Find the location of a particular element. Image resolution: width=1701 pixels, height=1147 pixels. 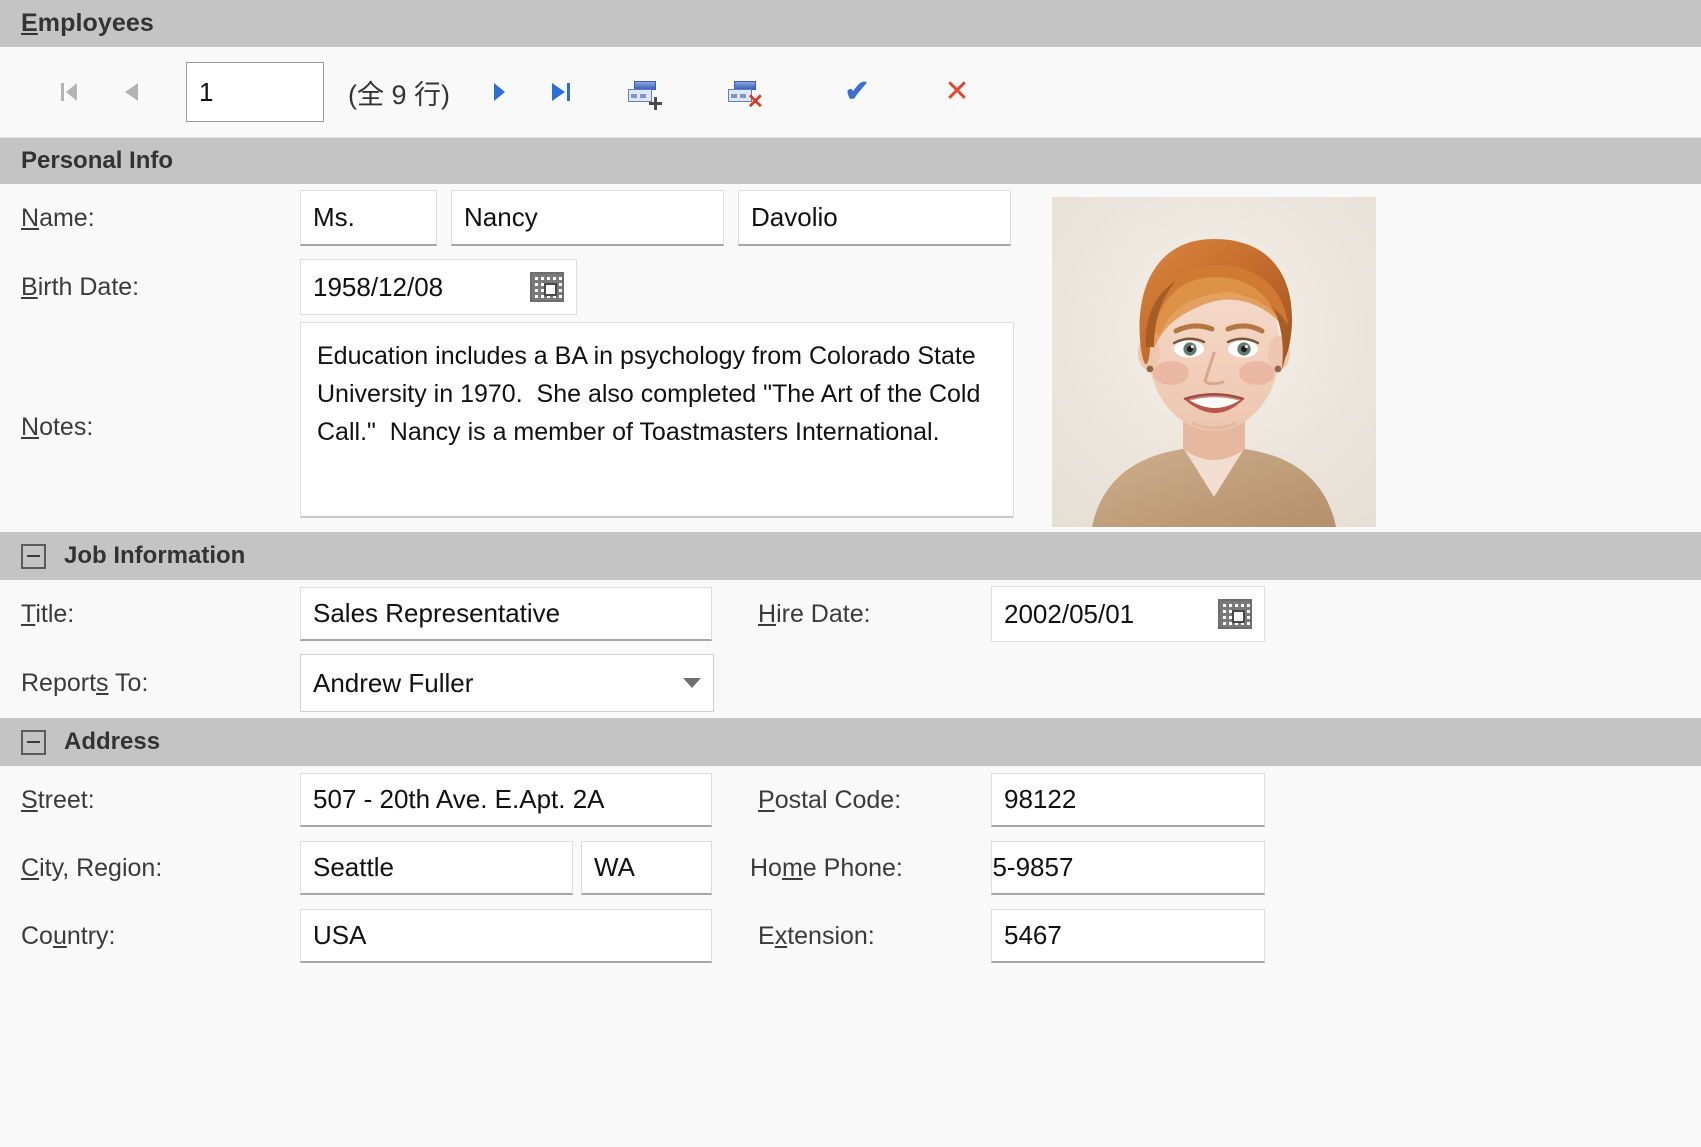

reports-to-select: Andrew Fuller is located at coordinates (507, 683).